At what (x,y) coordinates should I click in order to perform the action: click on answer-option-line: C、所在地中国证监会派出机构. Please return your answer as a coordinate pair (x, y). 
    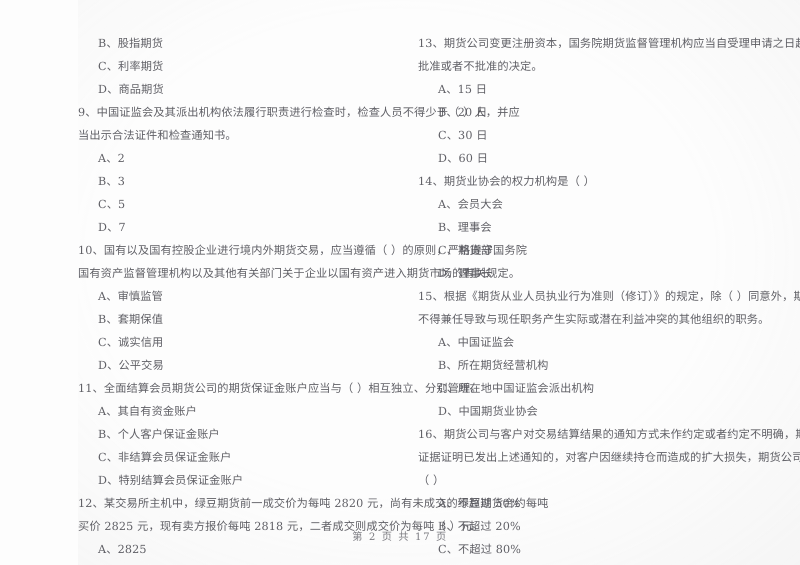
    Looking at the image, I should click on (516, 388).